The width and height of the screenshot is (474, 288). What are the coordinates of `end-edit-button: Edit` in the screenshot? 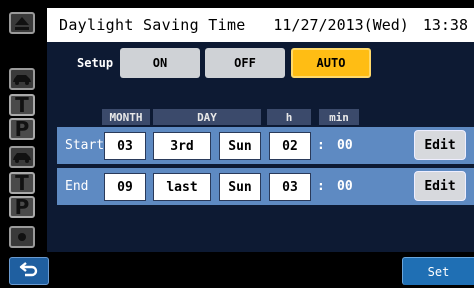 It's located at (440, 186).